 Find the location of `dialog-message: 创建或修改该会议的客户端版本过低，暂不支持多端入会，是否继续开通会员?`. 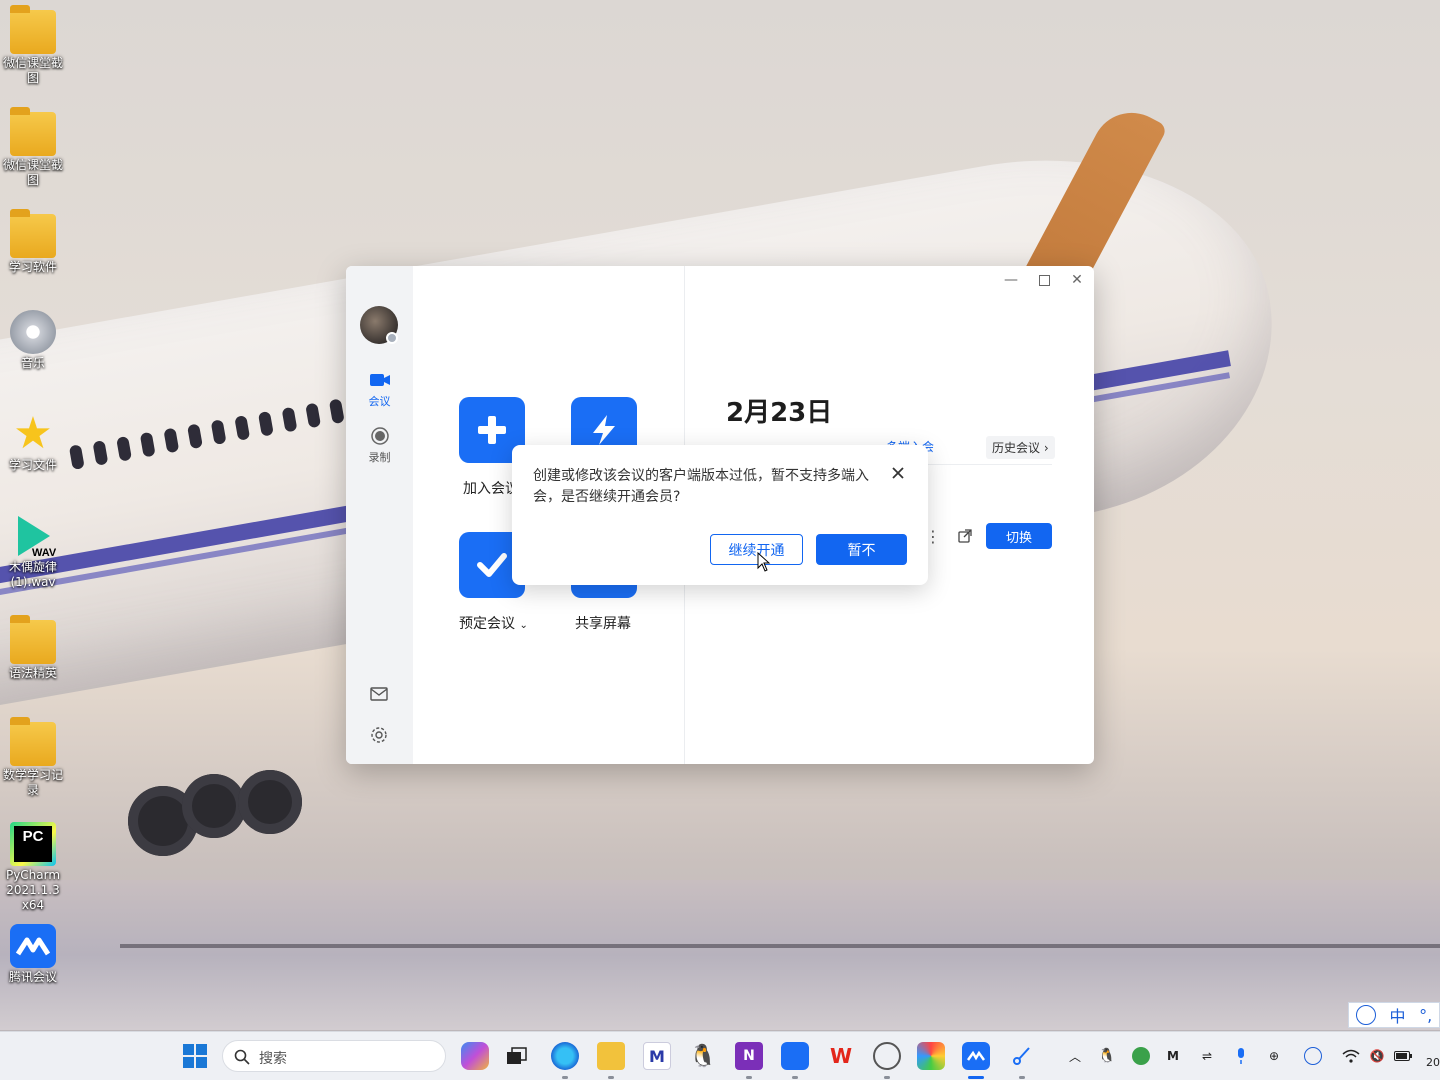

dialog-message: 创建或修改该会议的客户端版本过低，暂不支持多端入会，是否继续开通会员? is located at coordinates (701, 486).